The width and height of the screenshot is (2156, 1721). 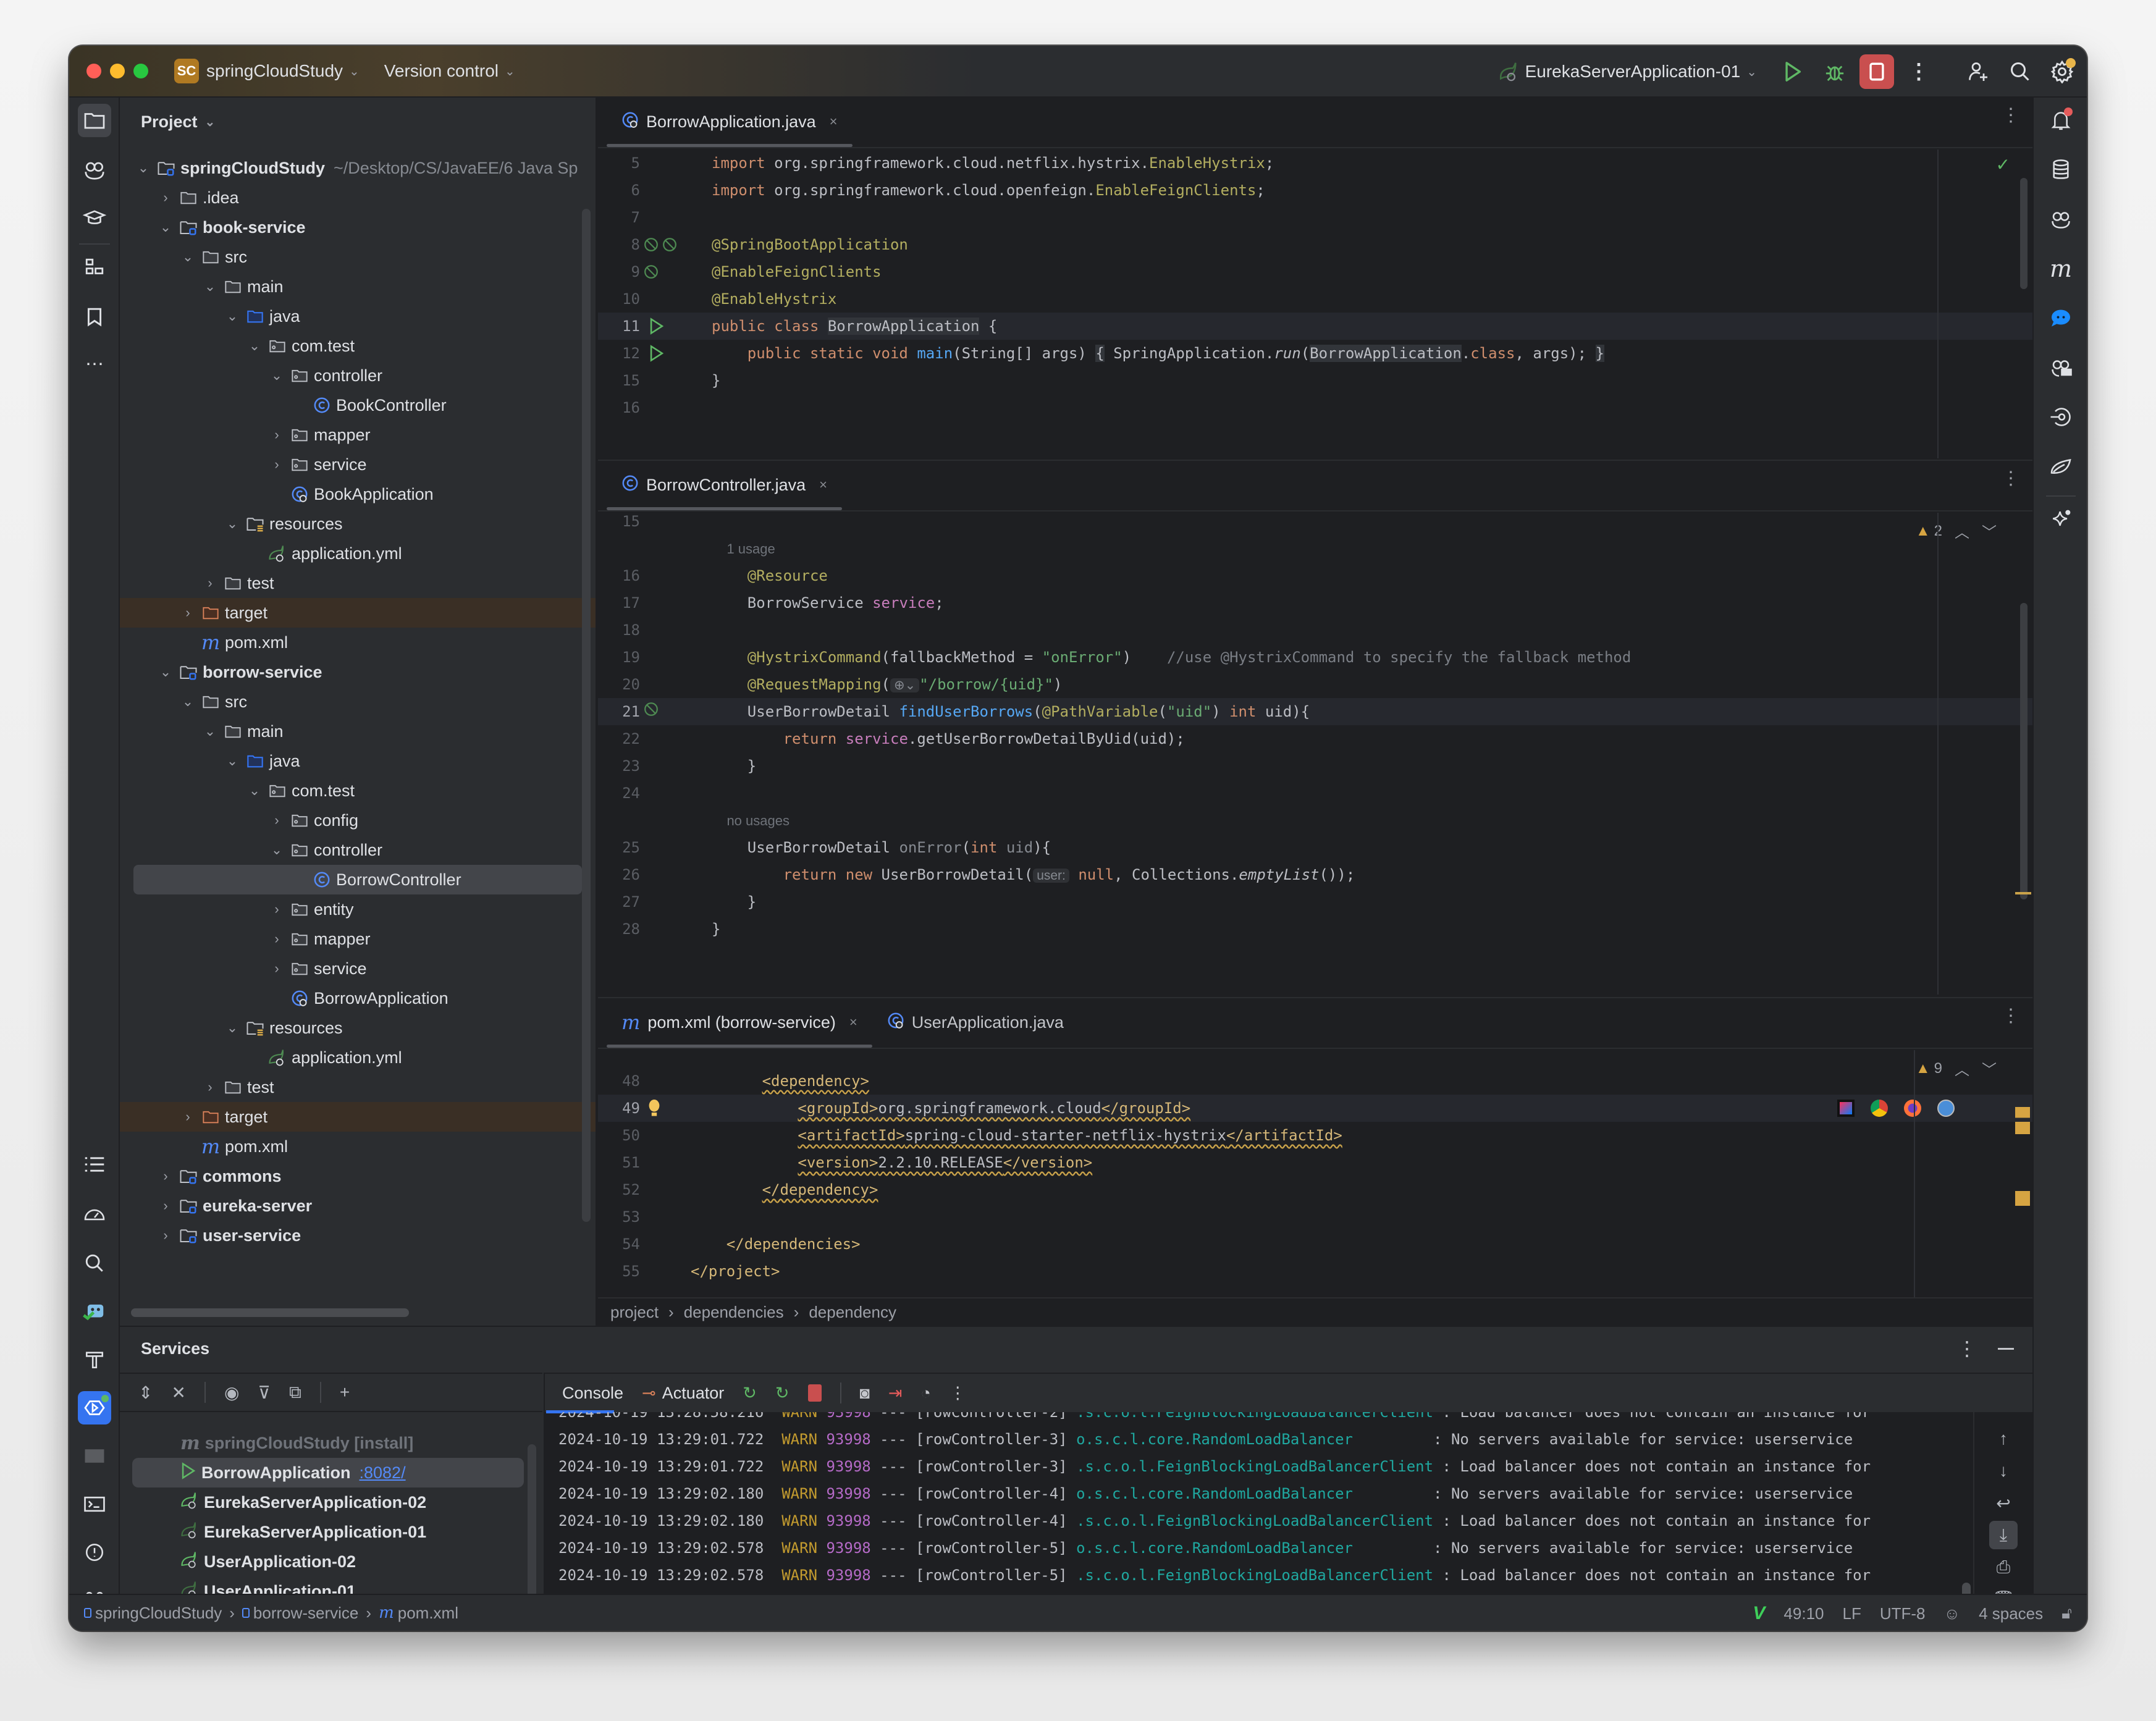 What do you see at coordinates (145, 1392) in the screenshot?
I see `expand-all-icon: ⇕` at bounding box center [145, 1392].